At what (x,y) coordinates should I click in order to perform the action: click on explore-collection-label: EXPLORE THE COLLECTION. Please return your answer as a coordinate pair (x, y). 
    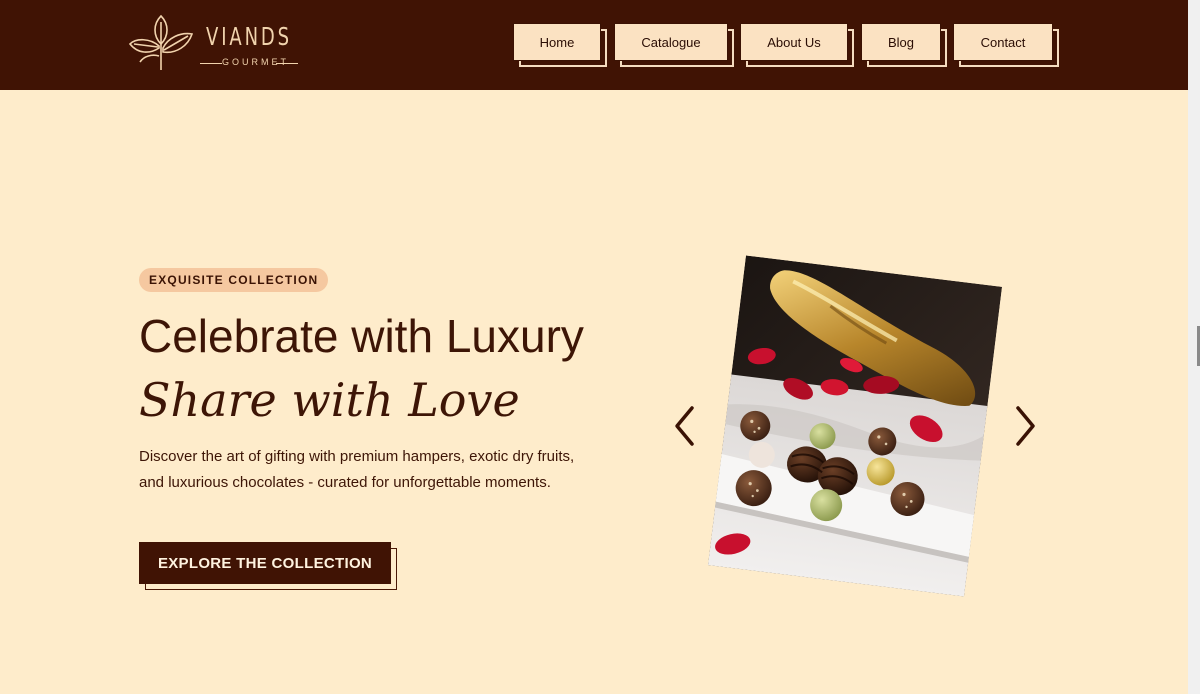
    Looking at the image, I should click on (265, 563).